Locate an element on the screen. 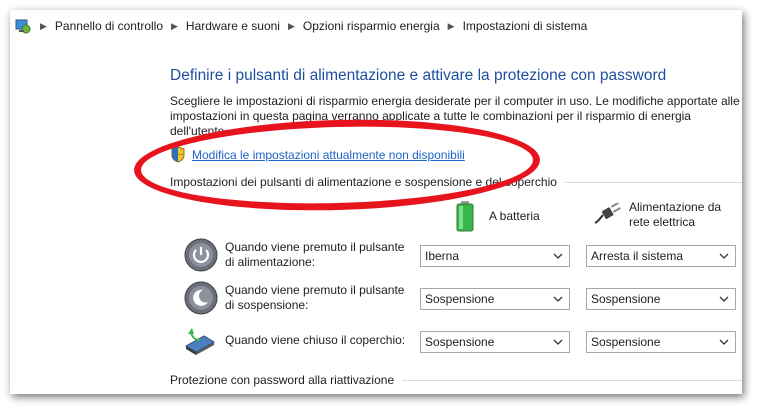 The height and width of the screenshot is (411, 760). sleep-button-battery-select: Sospensione is located at coordinates (495, 299).